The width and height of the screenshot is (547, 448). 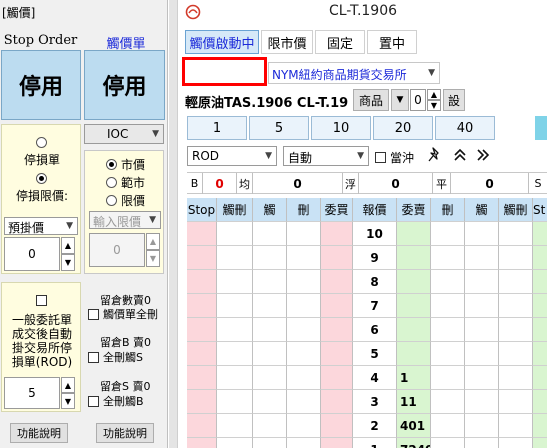 I want to click on tab-limit-market: 限市價, so click(x=287, y=42).